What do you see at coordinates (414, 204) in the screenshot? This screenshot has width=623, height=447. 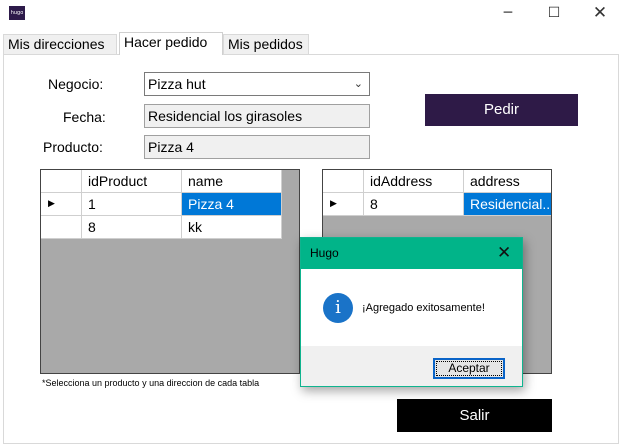 I see `cell-idaddress: 8` at bounding box center [414, 204].